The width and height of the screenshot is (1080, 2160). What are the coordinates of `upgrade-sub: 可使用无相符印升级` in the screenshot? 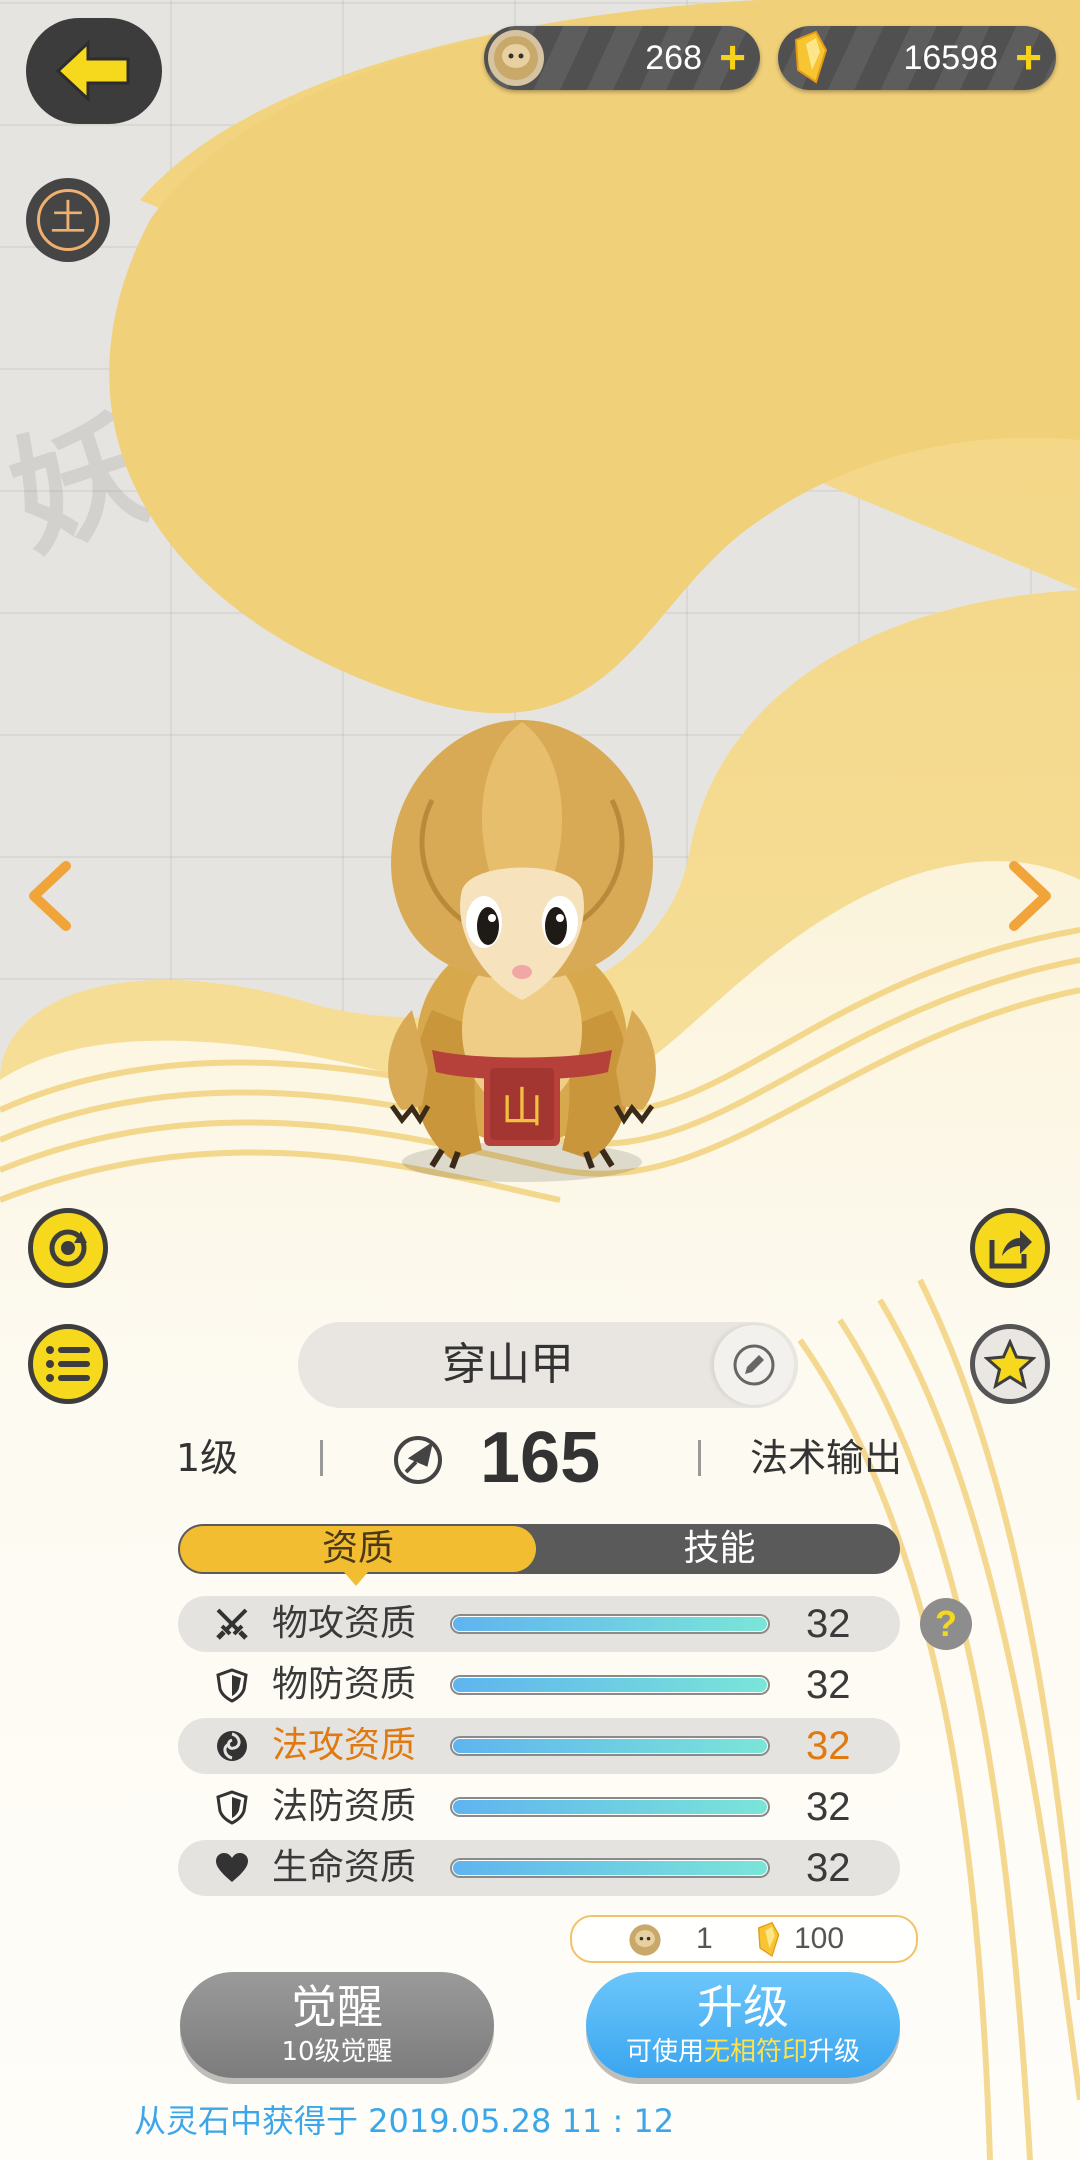 It's located at (743, 2052).